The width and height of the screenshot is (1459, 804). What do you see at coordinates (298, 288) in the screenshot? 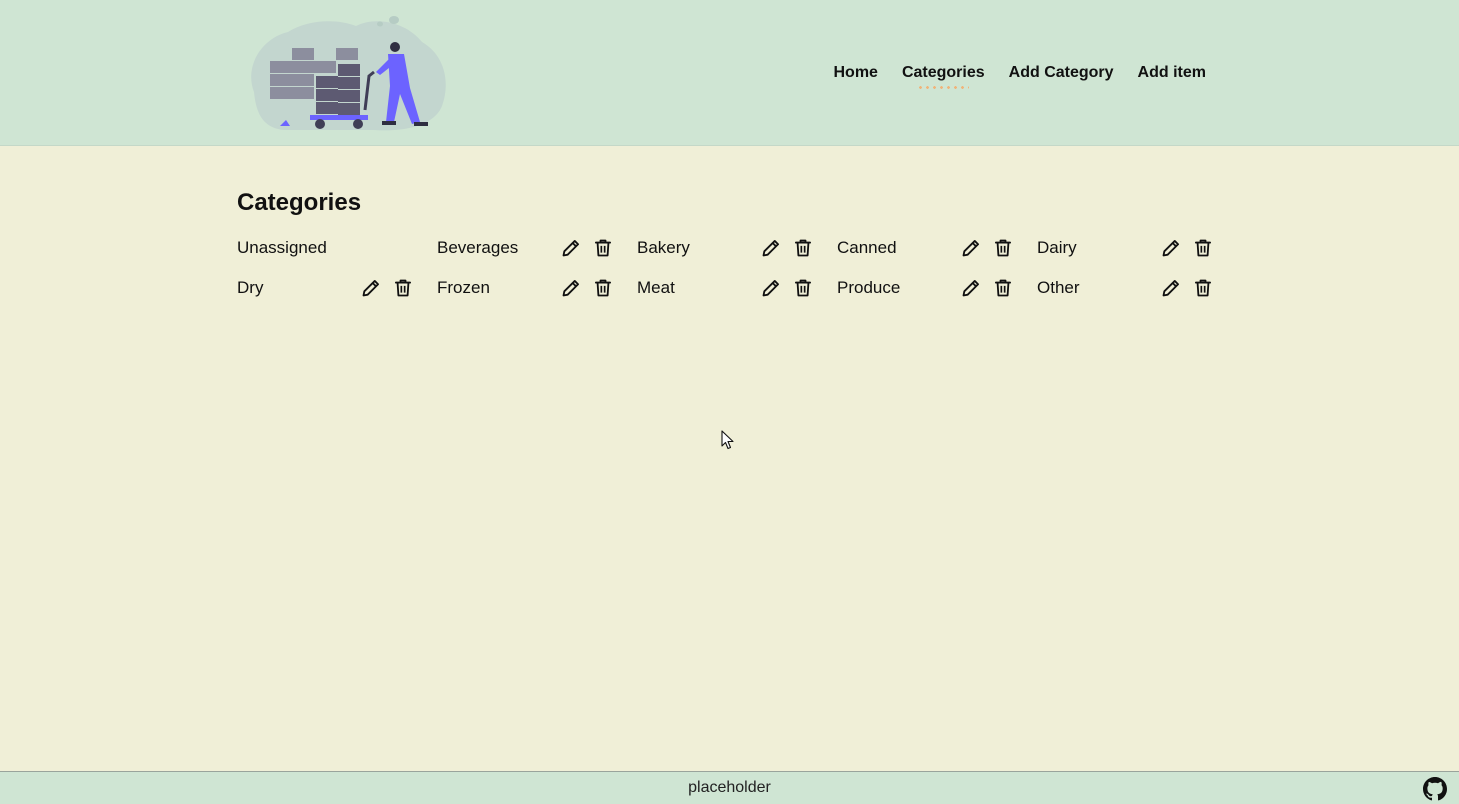
I see `category-name: Dry` at bounding box center [298, 288].